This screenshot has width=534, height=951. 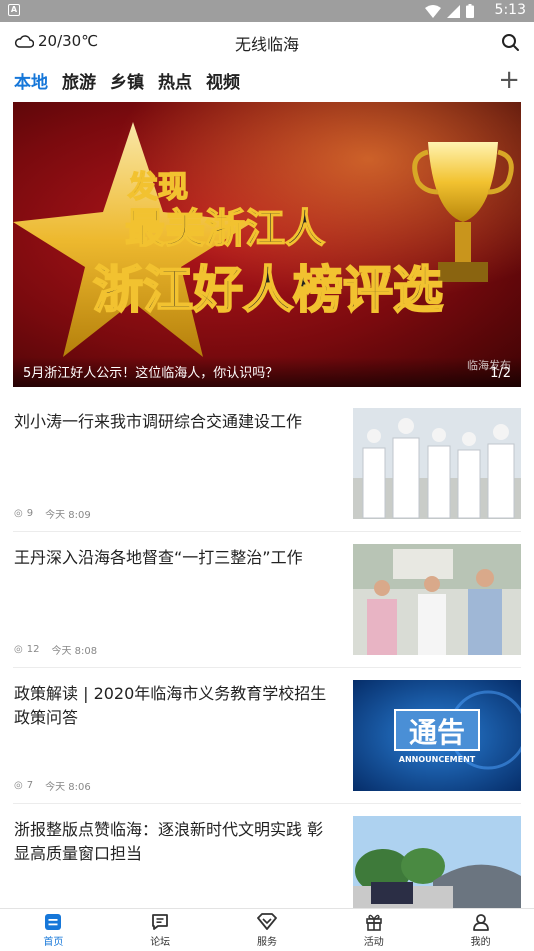 I want to click on home-icon, so click(x=53, y=921).